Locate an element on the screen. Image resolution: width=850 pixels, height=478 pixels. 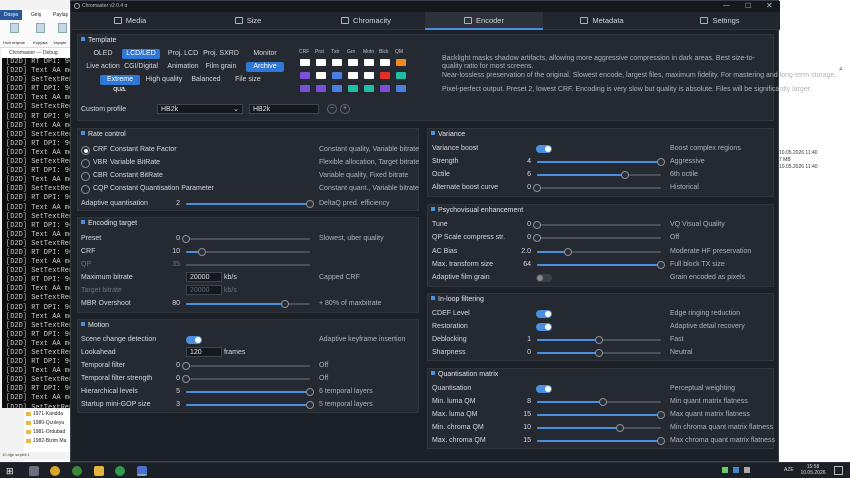
lookahead-input: 120 is located at coordinates (204, 352).